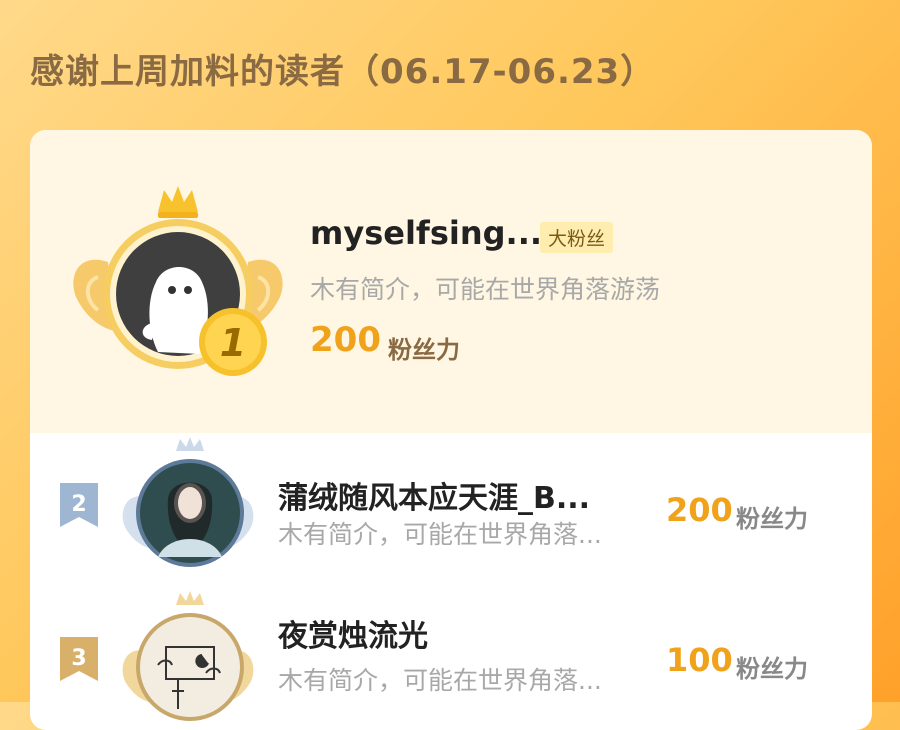 This screenshot has height=730, width=900. I want to click on rank-flag-3: 3, so click(79, 659).